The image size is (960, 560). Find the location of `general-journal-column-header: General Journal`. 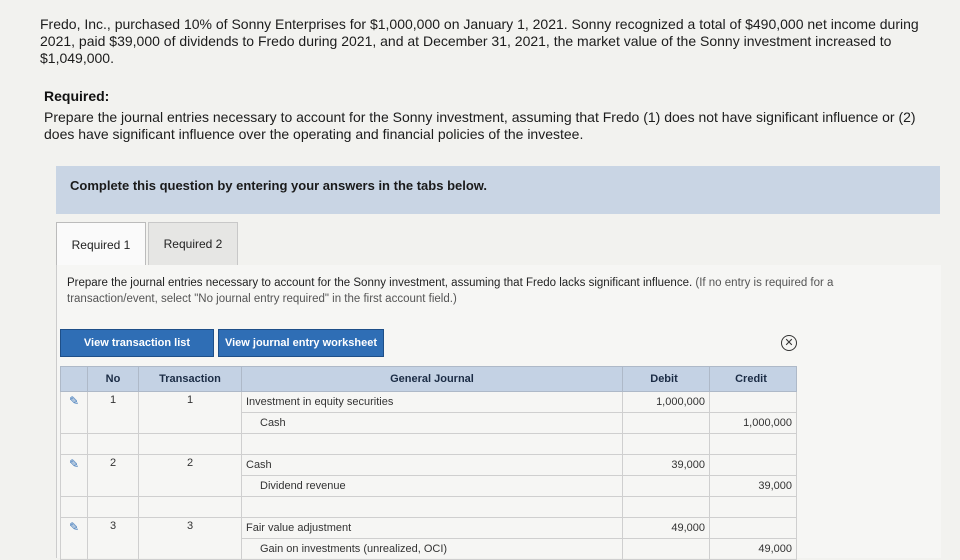

general-journal-column-header: General Journal is located at coordinates (432, 379).